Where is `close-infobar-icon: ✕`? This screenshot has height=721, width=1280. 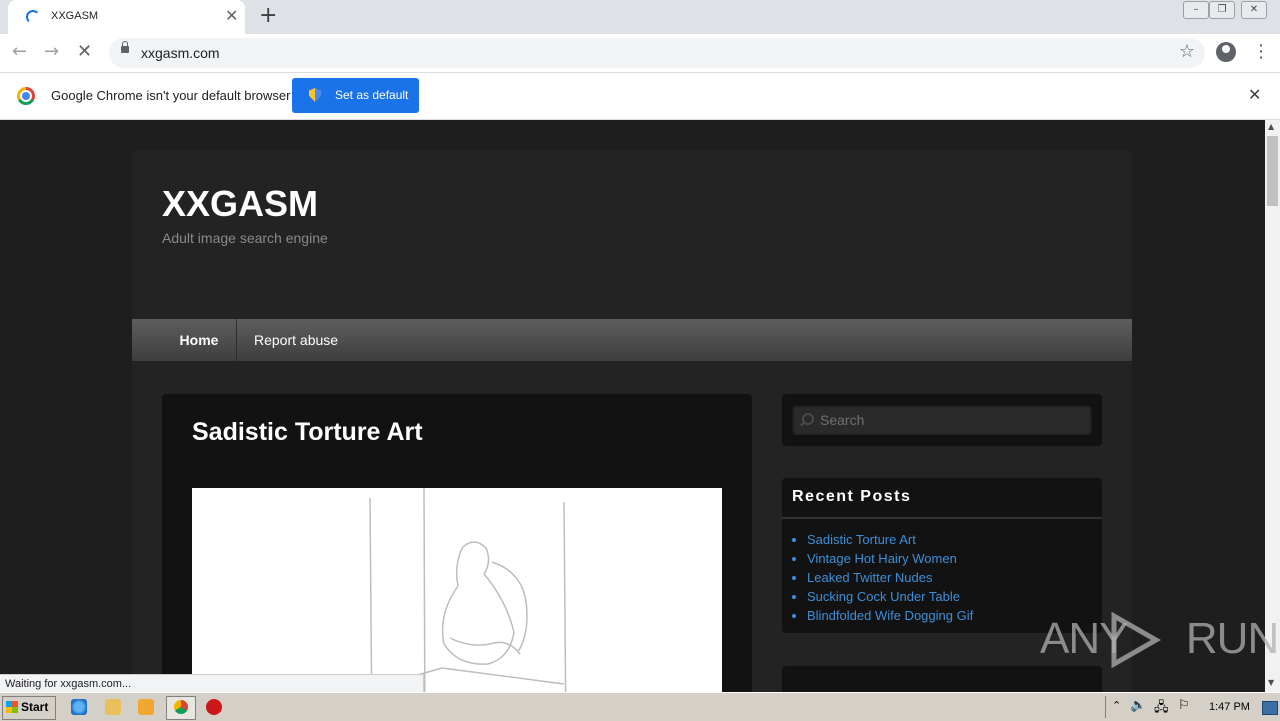 close-infobar-icon: ✕ is located at coordinates (1254, 94).